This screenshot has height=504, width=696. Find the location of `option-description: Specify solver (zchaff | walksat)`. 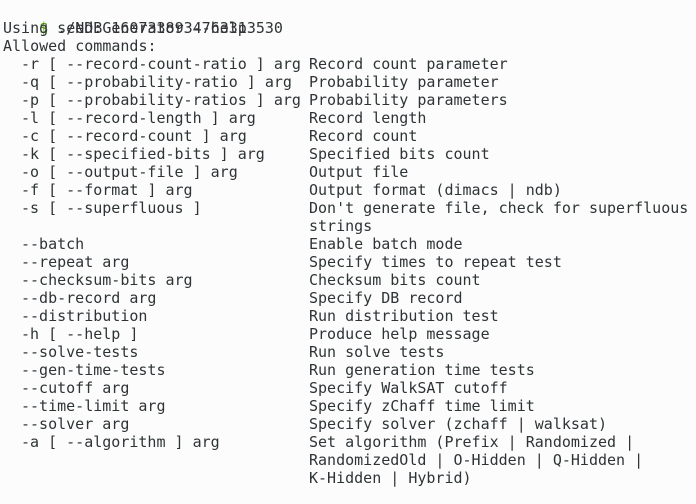

option-description: Specify solver (zchaff | walksat) is located at coordinates (458, 424).